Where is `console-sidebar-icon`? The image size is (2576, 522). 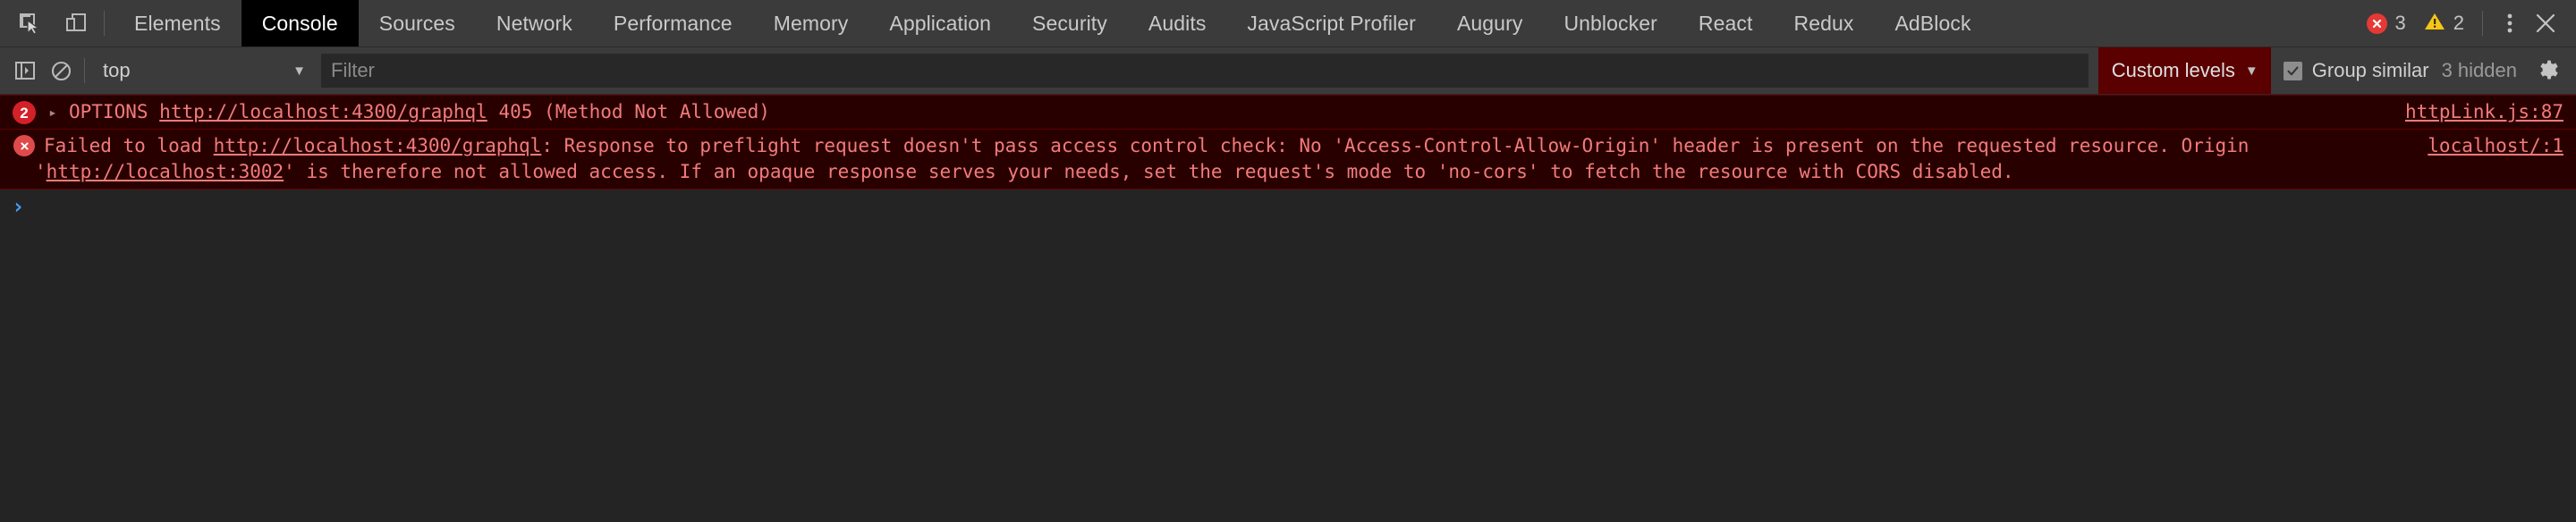
console-sidebar-icon is located at coordinates (25, 70).